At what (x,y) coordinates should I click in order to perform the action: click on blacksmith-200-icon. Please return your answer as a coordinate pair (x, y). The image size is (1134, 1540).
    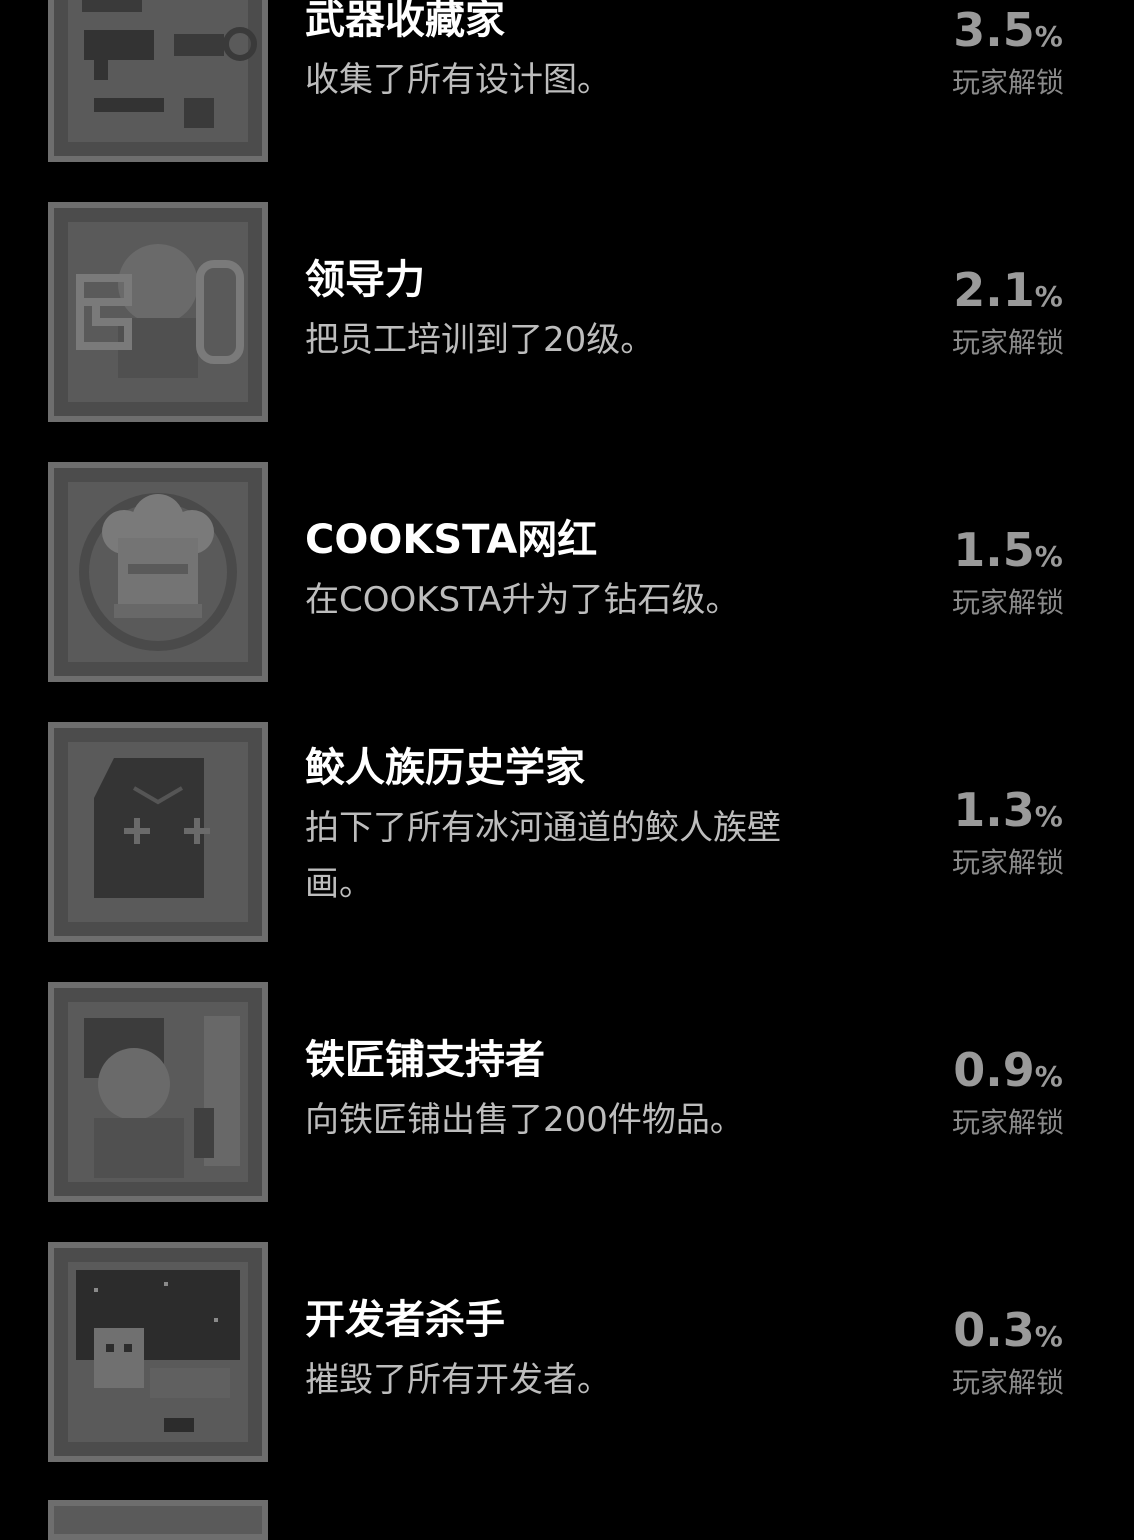
    Looking at the image, I should click on (158, 1092).